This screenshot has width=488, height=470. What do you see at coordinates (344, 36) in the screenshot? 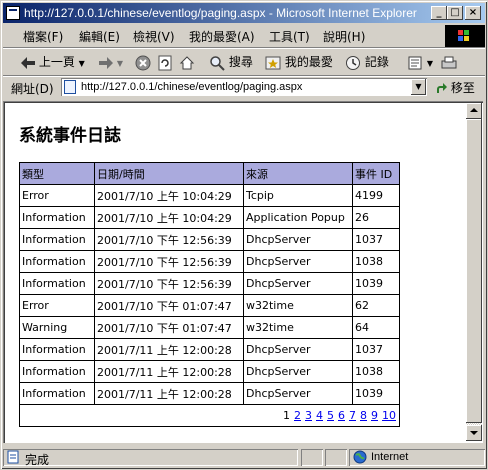
I see `menu-help: 說明(H)` at bounding box center [344, 36].